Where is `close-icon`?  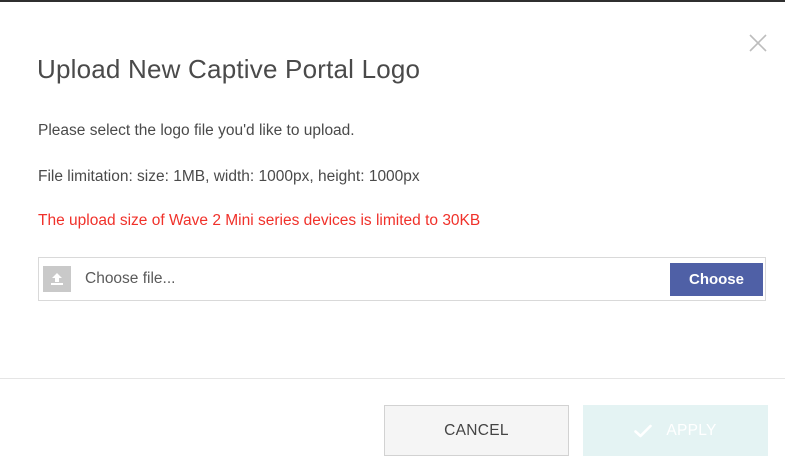
close-icon is located at coordinates (758, 43).